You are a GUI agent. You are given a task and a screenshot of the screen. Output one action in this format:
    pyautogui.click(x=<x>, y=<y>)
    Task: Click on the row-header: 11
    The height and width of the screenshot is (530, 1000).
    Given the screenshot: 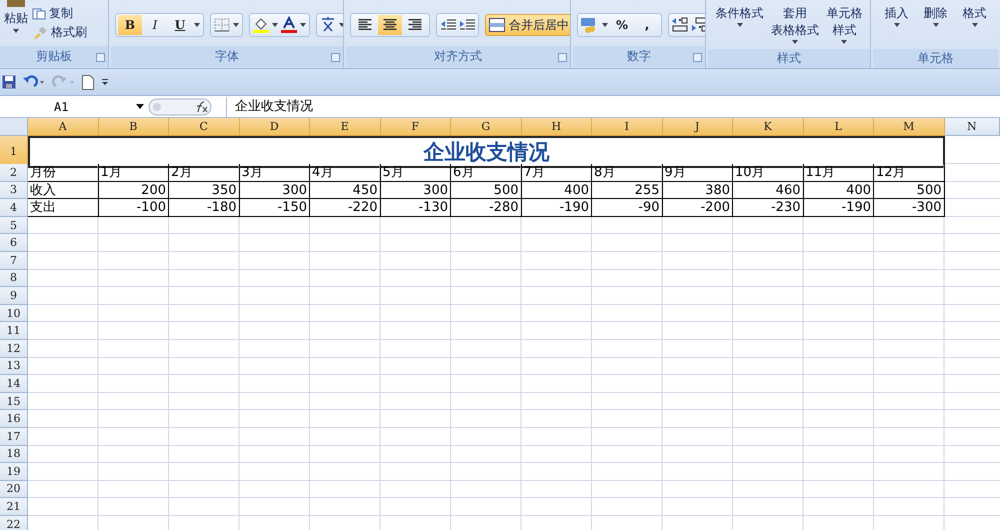 What is the action you would take?
    pyautogui.click(x=14, y=331)
    